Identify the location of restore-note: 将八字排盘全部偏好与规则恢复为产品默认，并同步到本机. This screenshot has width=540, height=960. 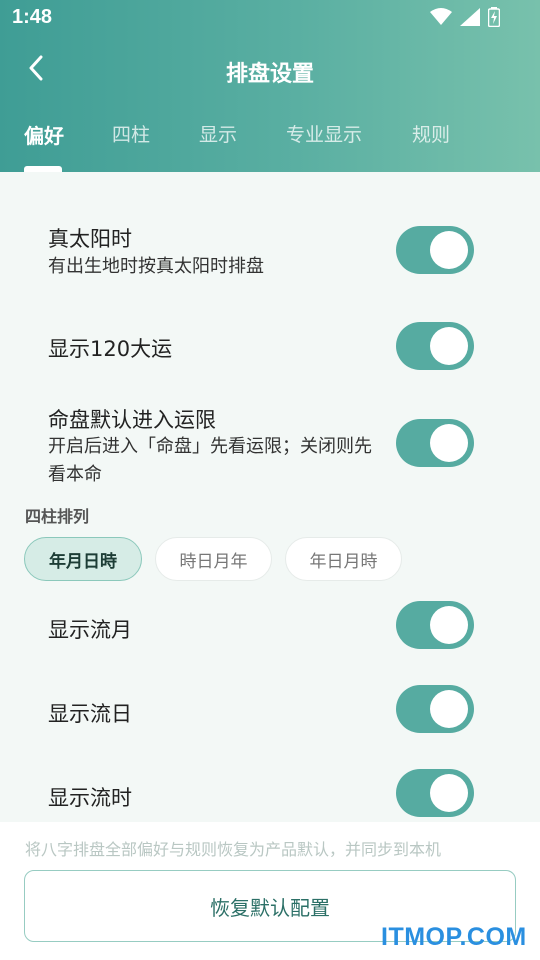
(233, 849).